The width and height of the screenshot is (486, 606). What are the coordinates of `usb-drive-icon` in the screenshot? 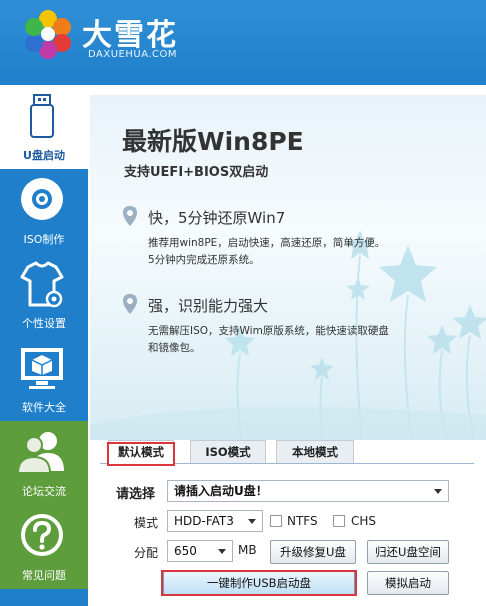 It's located at (42, 116).